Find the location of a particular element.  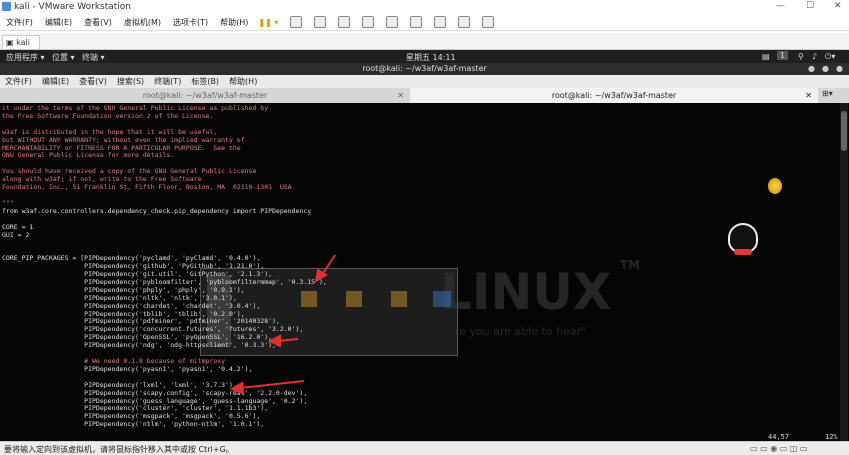

pause-icon: ❚❚ ▾ is located at coordinates (268, 22).